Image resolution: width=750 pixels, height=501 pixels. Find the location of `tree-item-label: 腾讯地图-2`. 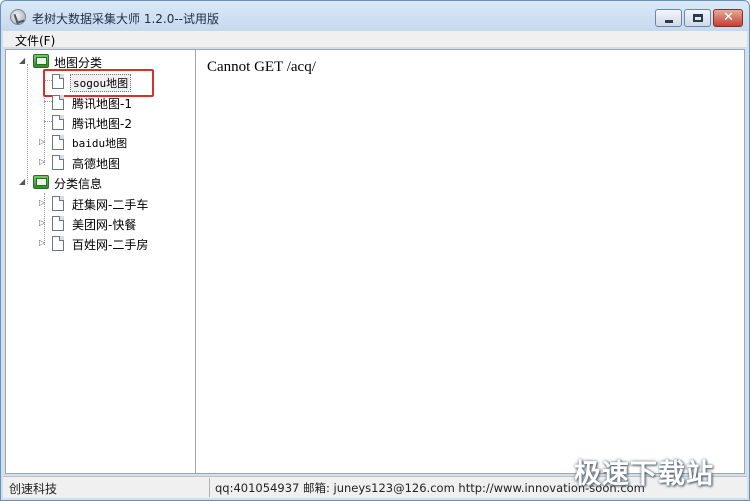

tree-item-label: 腾讯地图-2 is located at coordinates (102, 124).